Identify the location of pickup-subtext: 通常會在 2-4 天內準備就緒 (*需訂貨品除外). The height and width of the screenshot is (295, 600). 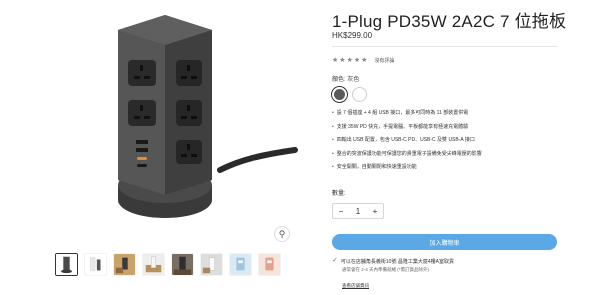
(386, 269).